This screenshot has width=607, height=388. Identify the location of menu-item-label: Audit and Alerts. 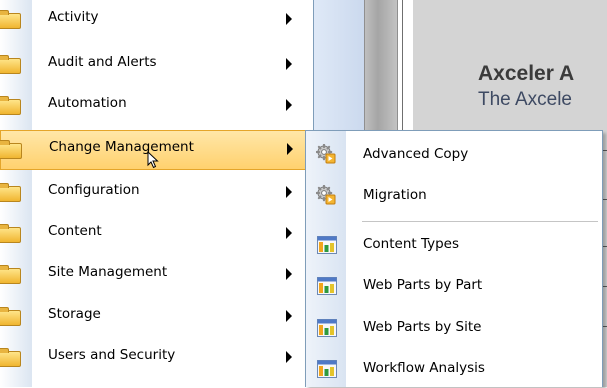
(102, 62).